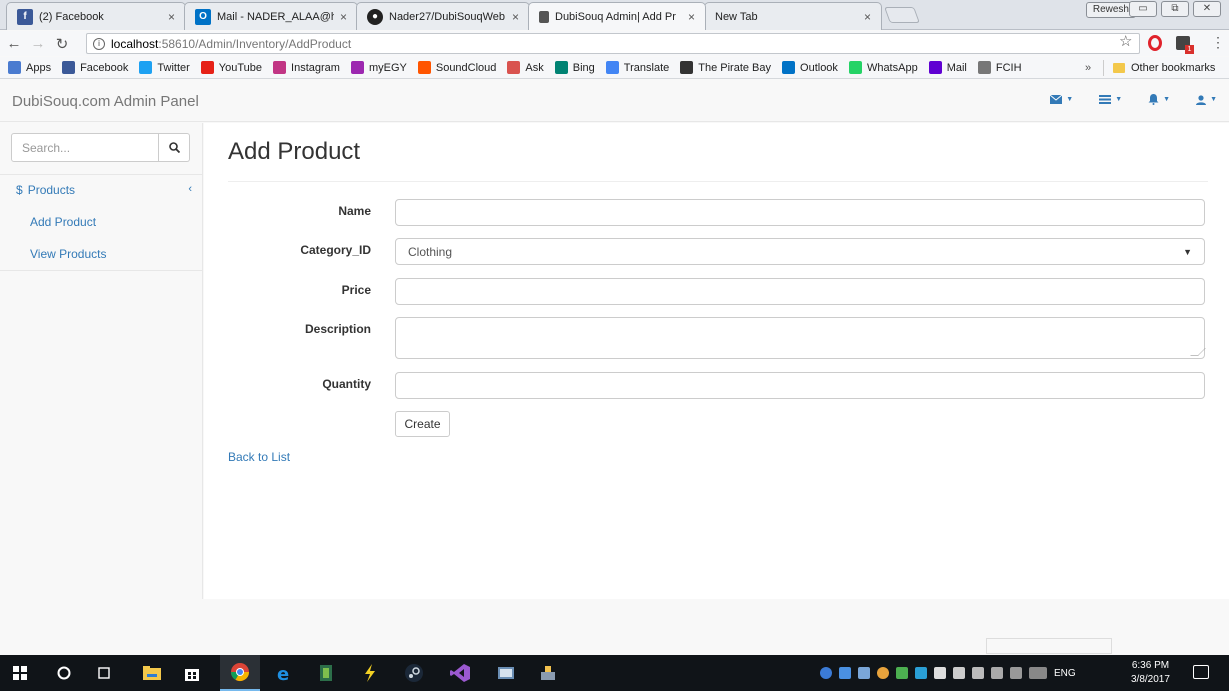 Image resolution: width=1229 pixels, height=691 pixels. Describe the element at coordinates (62, 44) in the screenshot. I see `reload-icon: ↻` at that location.